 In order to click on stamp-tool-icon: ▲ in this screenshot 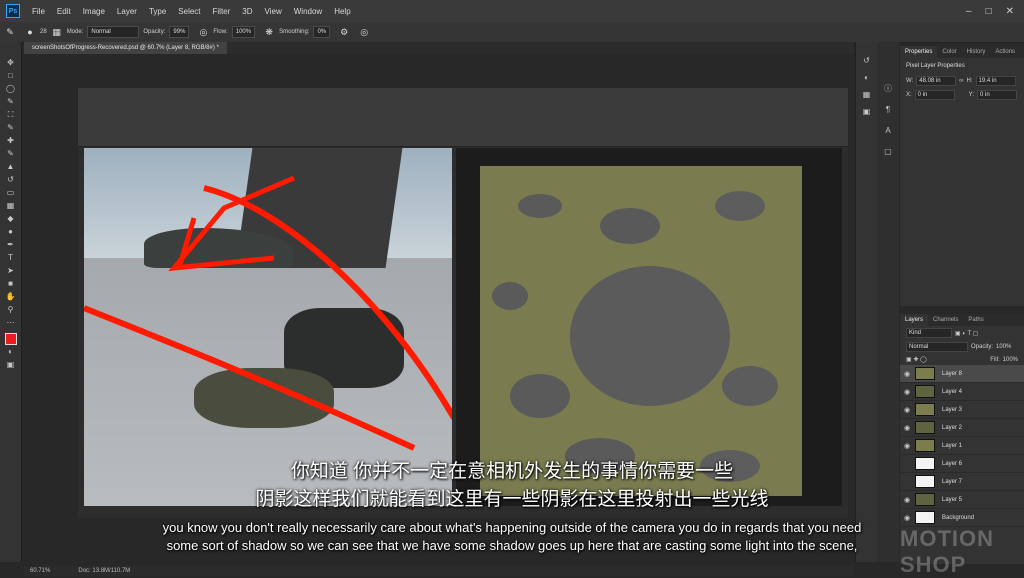, I will do `click(11, 166)`.